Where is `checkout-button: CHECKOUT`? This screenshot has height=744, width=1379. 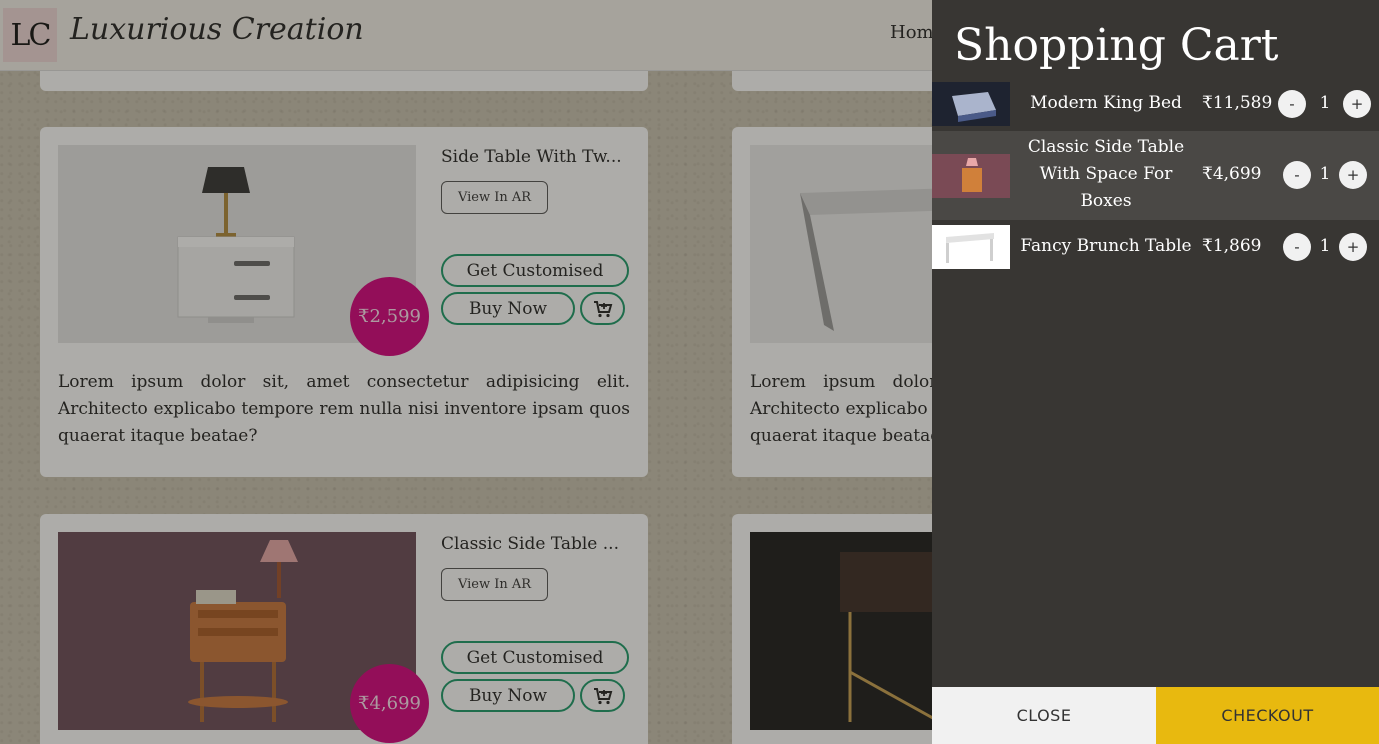 checkout-button: CHECKOUT is located at coordinates (1267, 715).